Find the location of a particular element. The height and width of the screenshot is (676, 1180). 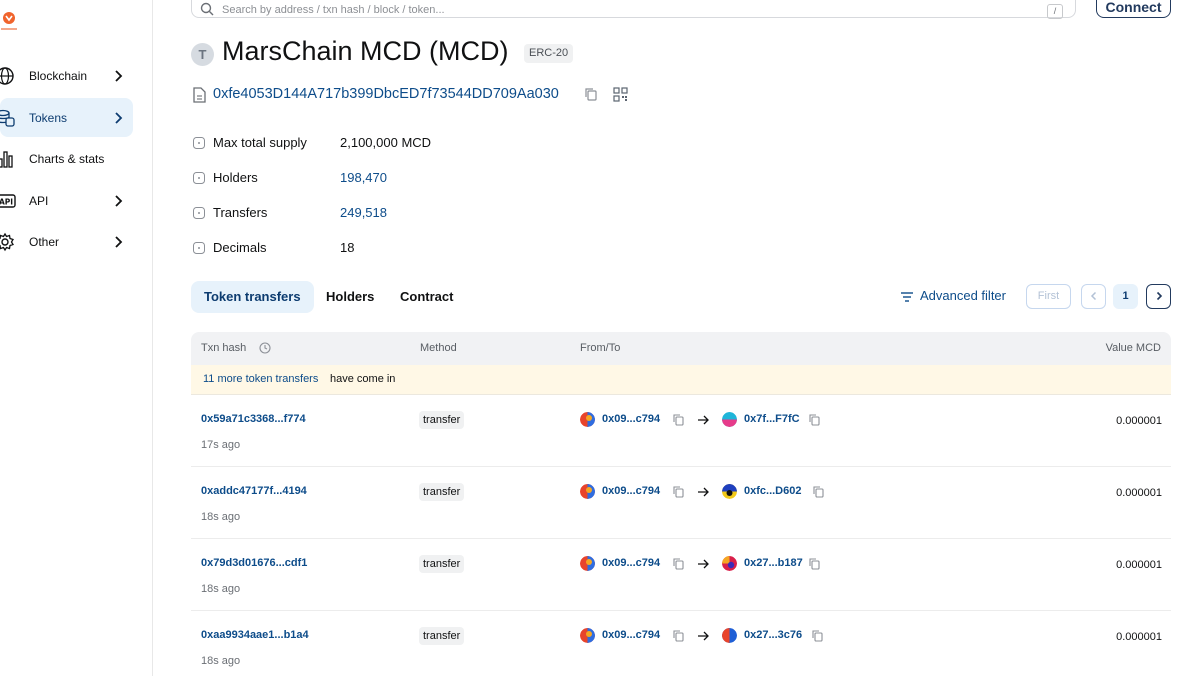

advanced-filter-button: Advanced filter is located at coordinates (953, 297).